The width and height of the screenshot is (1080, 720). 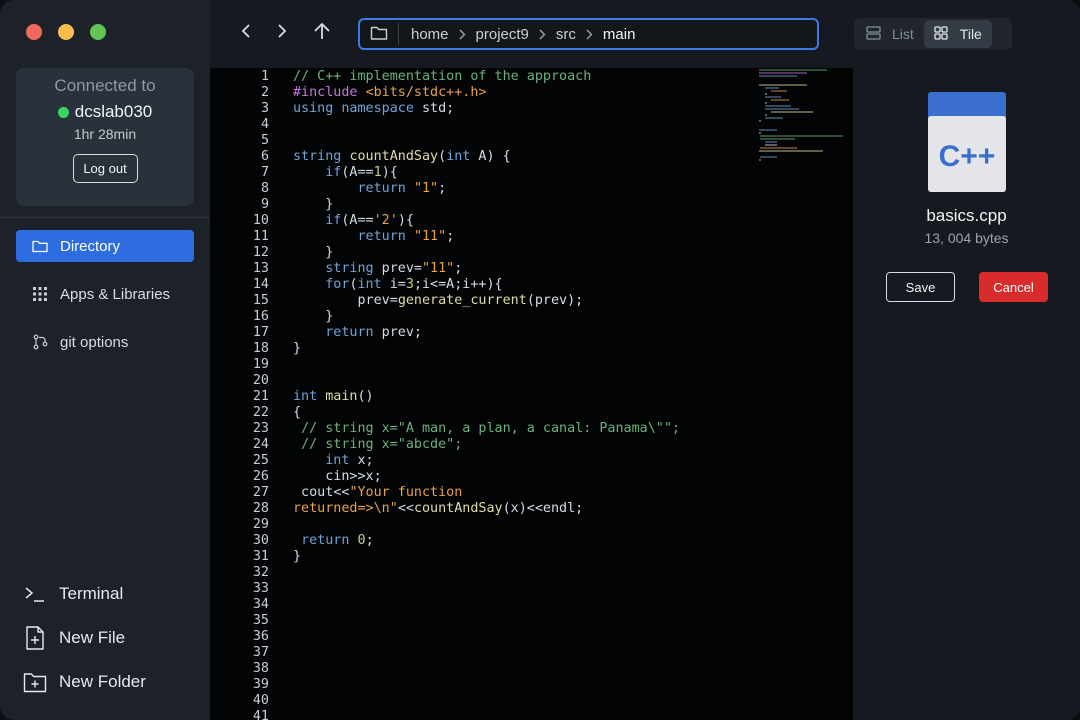 I want to click on sidebar-nav: Directory Apps & Libraries git options, so click(x=105, y=302).